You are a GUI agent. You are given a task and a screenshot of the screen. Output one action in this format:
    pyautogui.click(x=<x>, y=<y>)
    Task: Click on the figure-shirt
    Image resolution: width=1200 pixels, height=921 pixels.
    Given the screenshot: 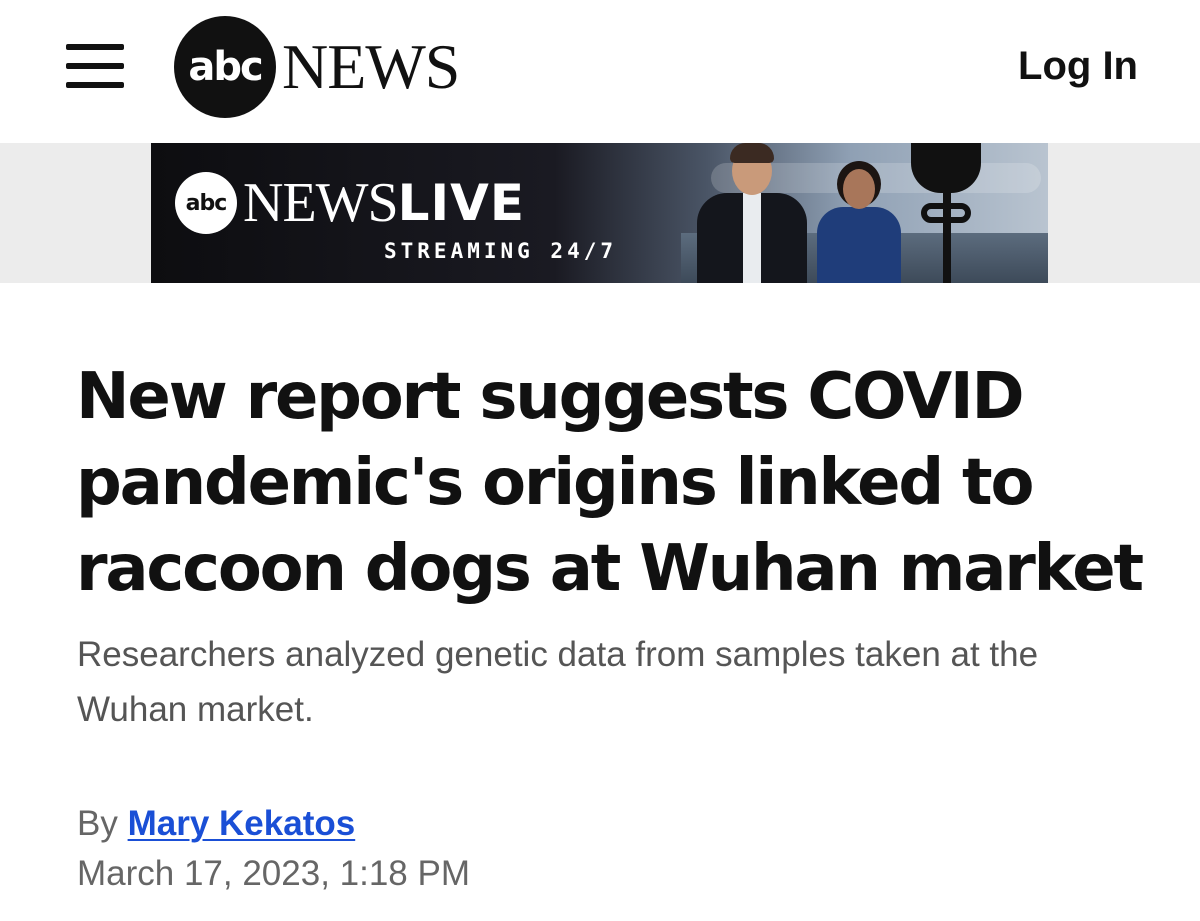 What is the action you would take?
    pyautogui.click(x=752, y=238)
    